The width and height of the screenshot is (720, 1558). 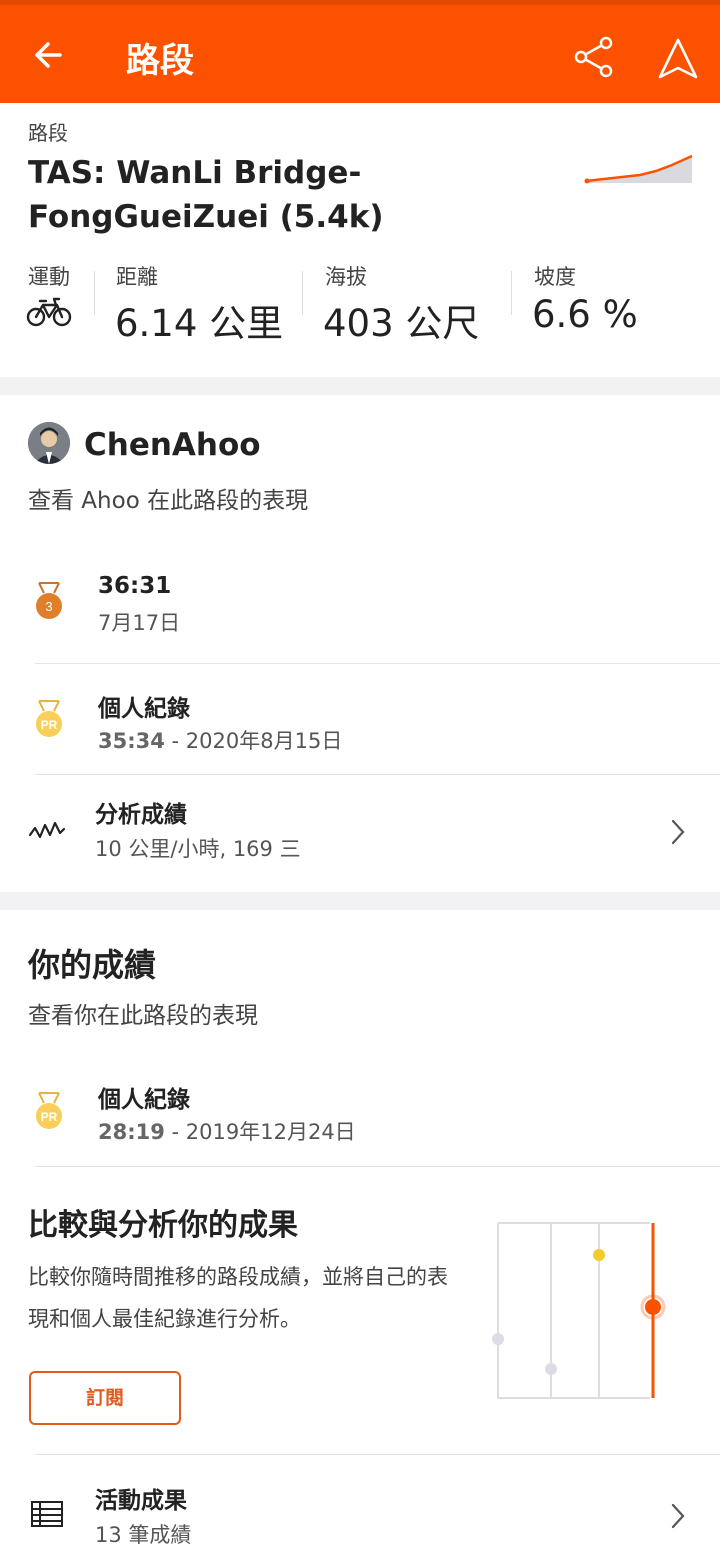 I want to click on elevation-profile, so click(x=638, y=169).